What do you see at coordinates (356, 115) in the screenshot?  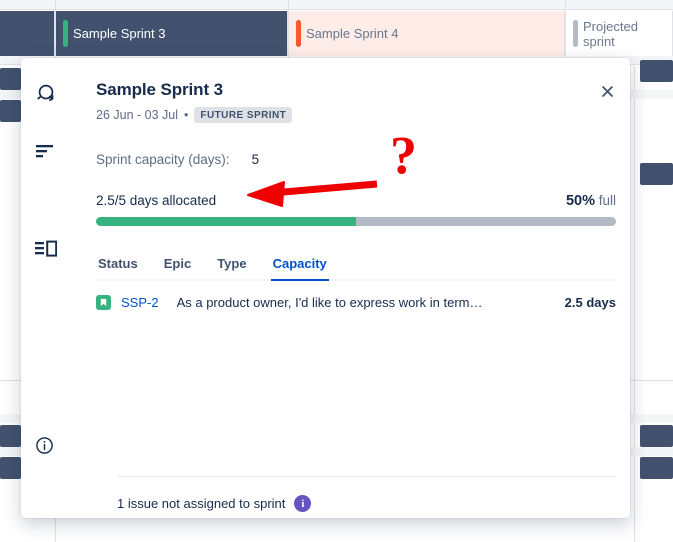 I see `sprint-meta: 26 Jun - 03 Jul • FUTURE SPRINT` at bounding box center [356, 115].